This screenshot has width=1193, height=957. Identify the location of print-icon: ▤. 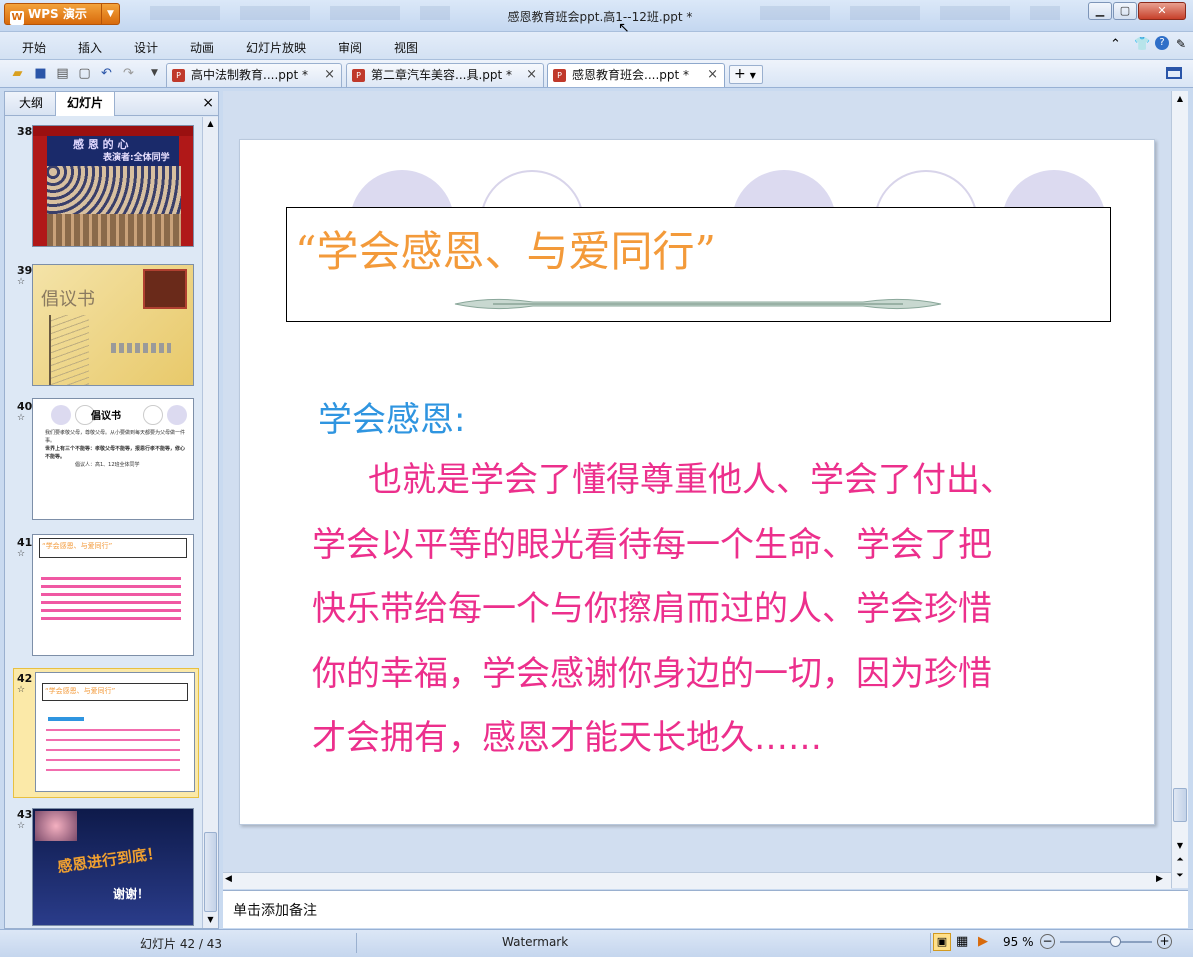
(62, 73).